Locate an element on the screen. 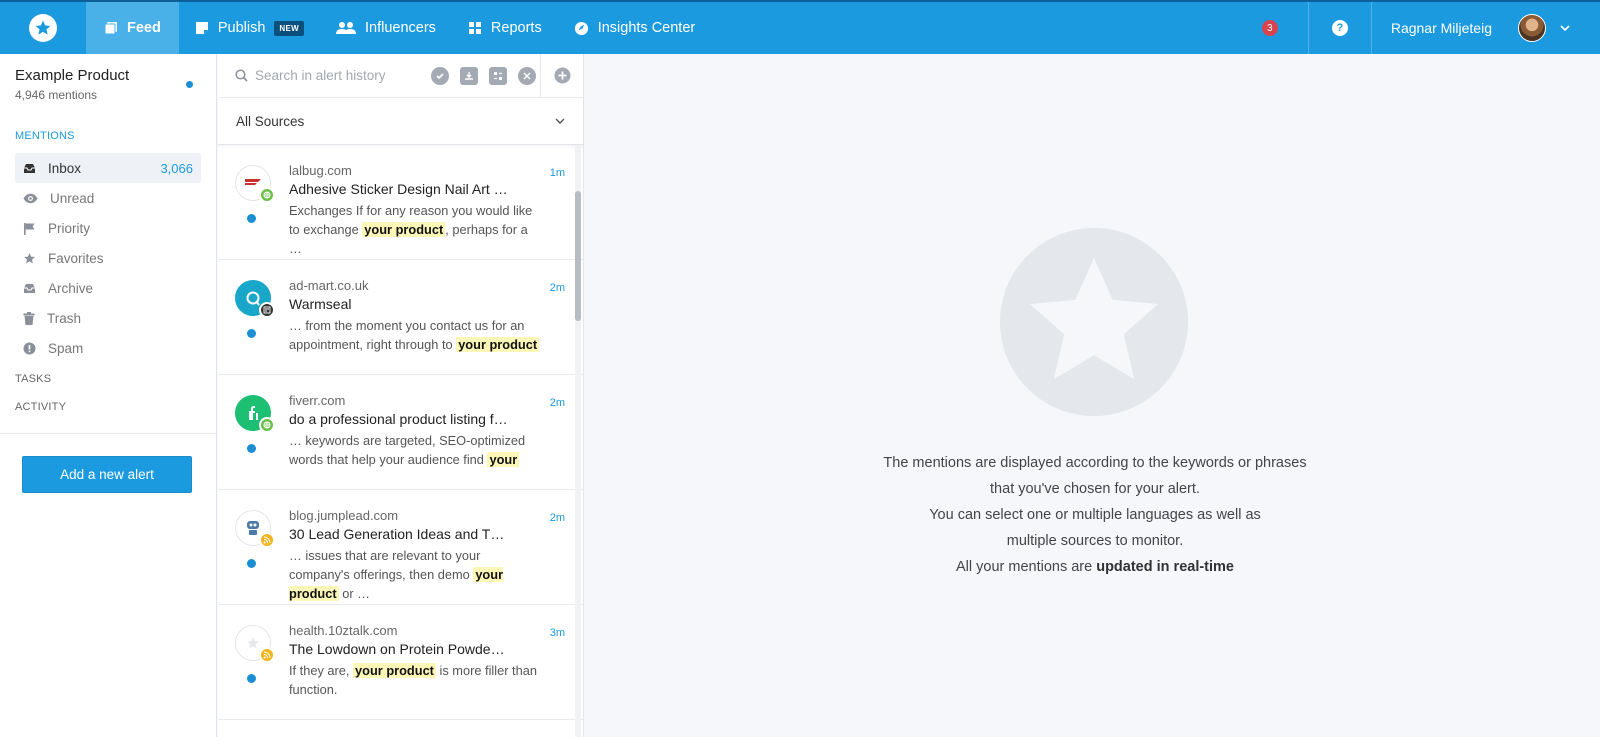 The image size is (1600, 737). keyword-highlight: your is located at coordinates (503, 459).